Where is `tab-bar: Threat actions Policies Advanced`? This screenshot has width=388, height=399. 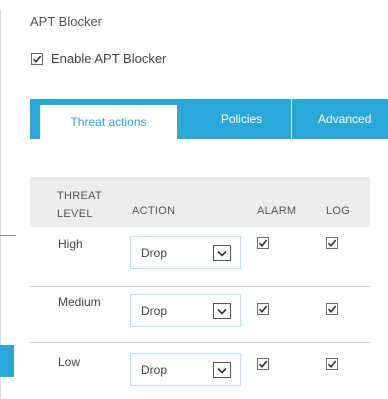 tab-bar: Threat actions Policies Advanced is located at coordinates (209, 119).